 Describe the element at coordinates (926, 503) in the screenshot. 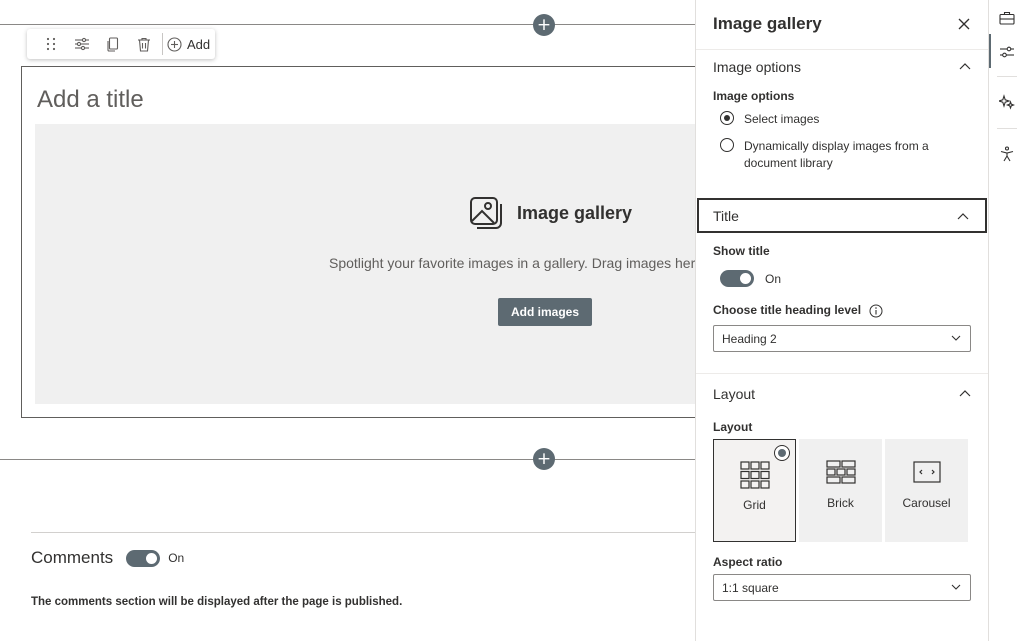

I see `tile-label: Carousel` at that location.